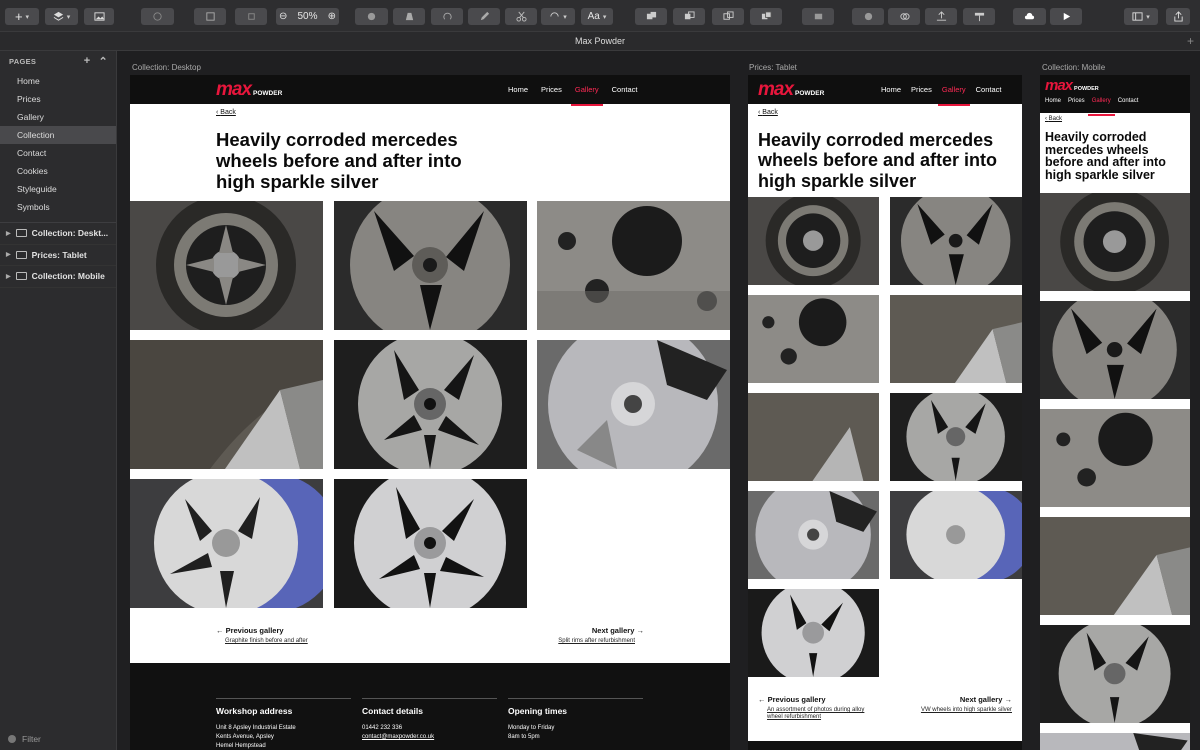 This screenshot has width=1200, height=750. I want to click on image-button, so click(99, 16).